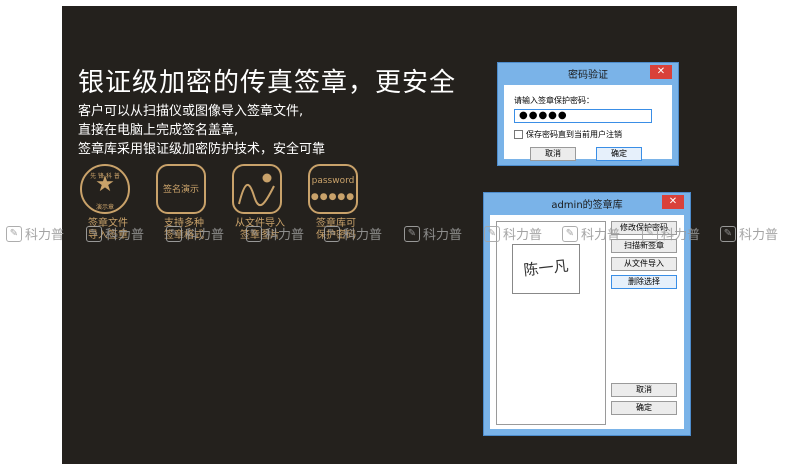 Image resolution: width=790 pixels, height=470 pixels. What do you see at coordinates (588, 74) in the screenshot?
I see `password-dialog-titlebar: 密码验证 ✕` at bounding box center [588, 74].